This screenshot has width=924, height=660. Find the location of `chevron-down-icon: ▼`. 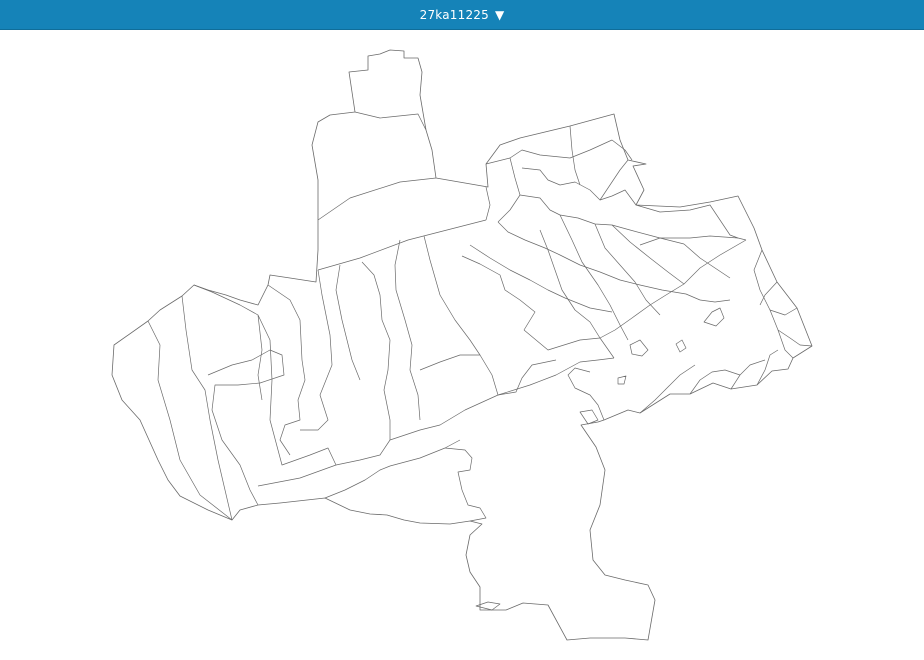

chevron-down-icon: ▼ is located at coordinates (499, 14).